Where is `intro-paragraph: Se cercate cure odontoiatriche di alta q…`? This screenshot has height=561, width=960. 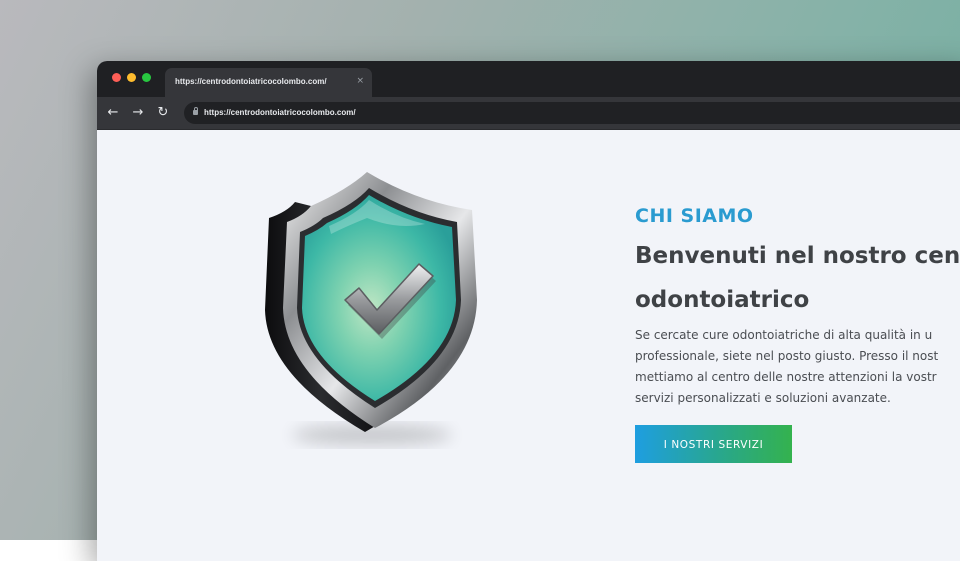 intro-paragraph: Se cercate cure odontoiatriche di alta q… is located at coordinates (797, 367).